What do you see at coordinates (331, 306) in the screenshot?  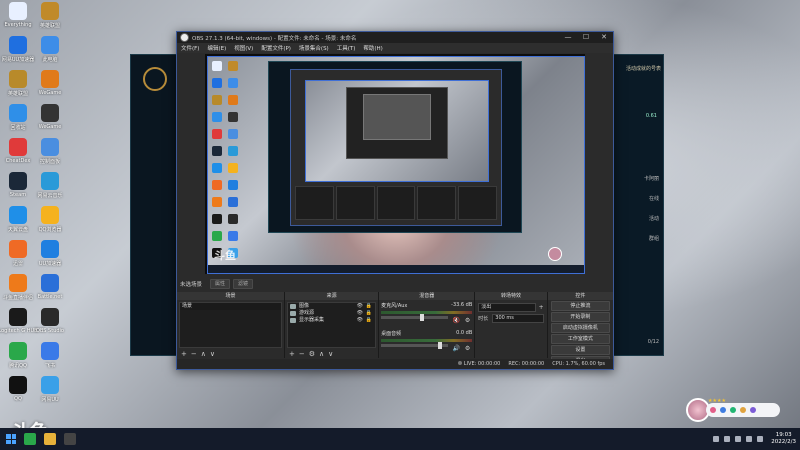 I see `source-item: 图像 👁 🔒` at bounding box center [331, 306].